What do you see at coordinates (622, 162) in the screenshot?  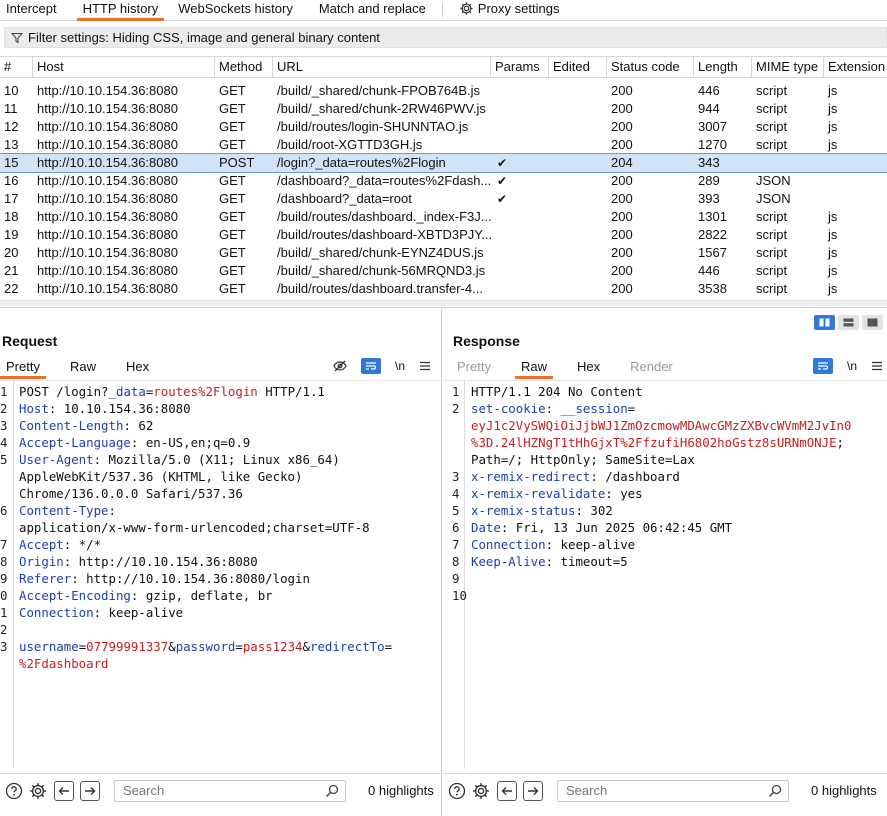 I see `row-status-code: 204` at bounding box center [622, 162].